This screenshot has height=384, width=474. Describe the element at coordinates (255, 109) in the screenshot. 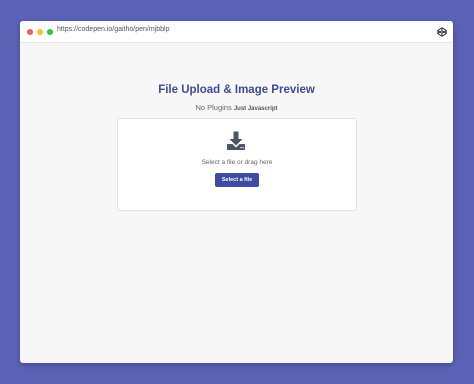

I see `subtitle-small: Just Javascript` at that location.